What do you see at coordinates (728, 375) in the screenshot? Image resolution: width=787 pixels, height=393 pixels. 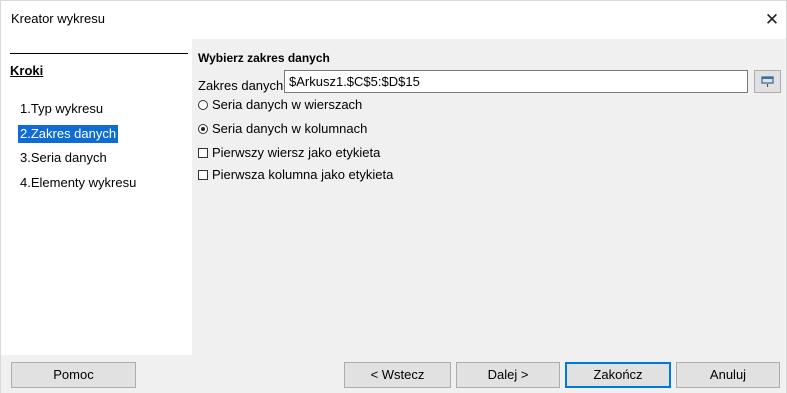 I see `cancel-button: Anuluj` at bounding box center [728, 375].